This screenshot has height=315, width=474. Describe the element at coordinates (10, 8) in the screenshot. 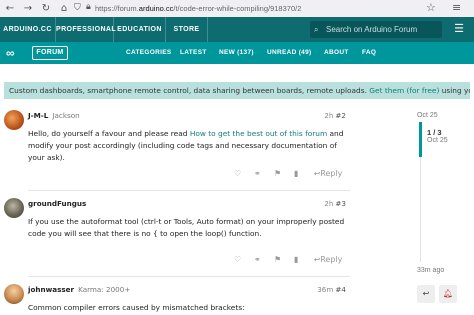

I see `back-icon: ←` at that location.